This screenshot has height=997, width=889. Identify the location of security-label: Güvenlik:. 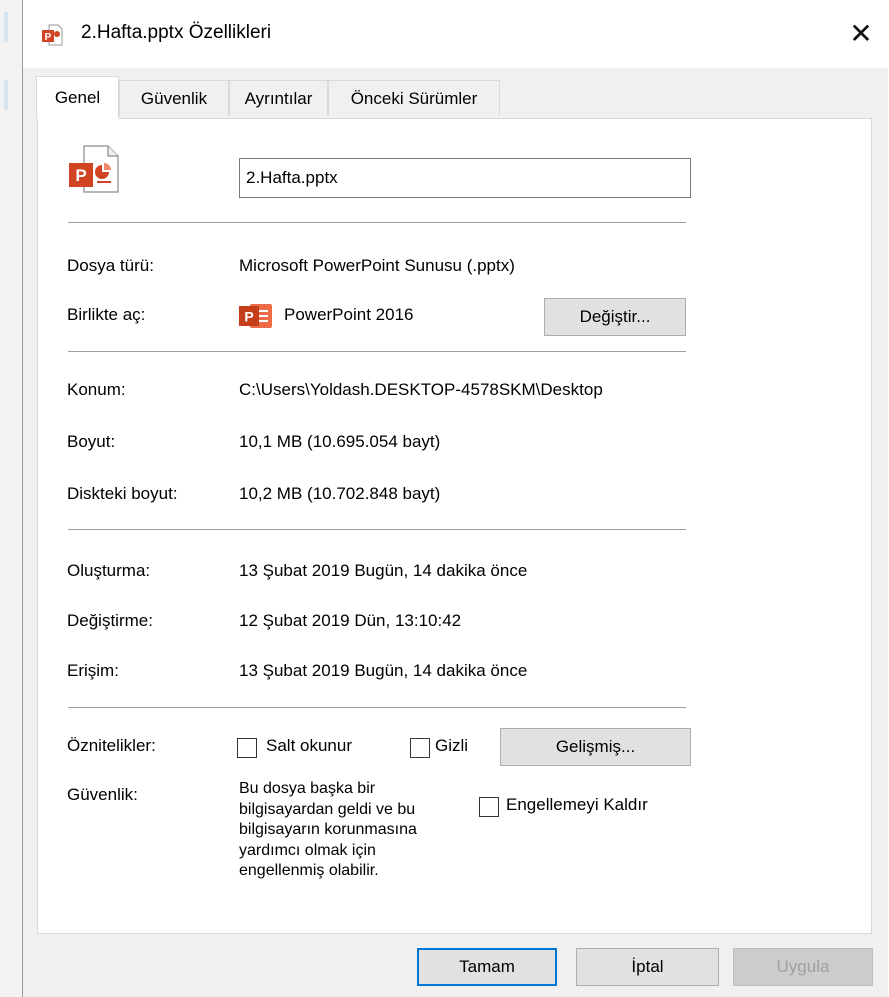
(102, 794).